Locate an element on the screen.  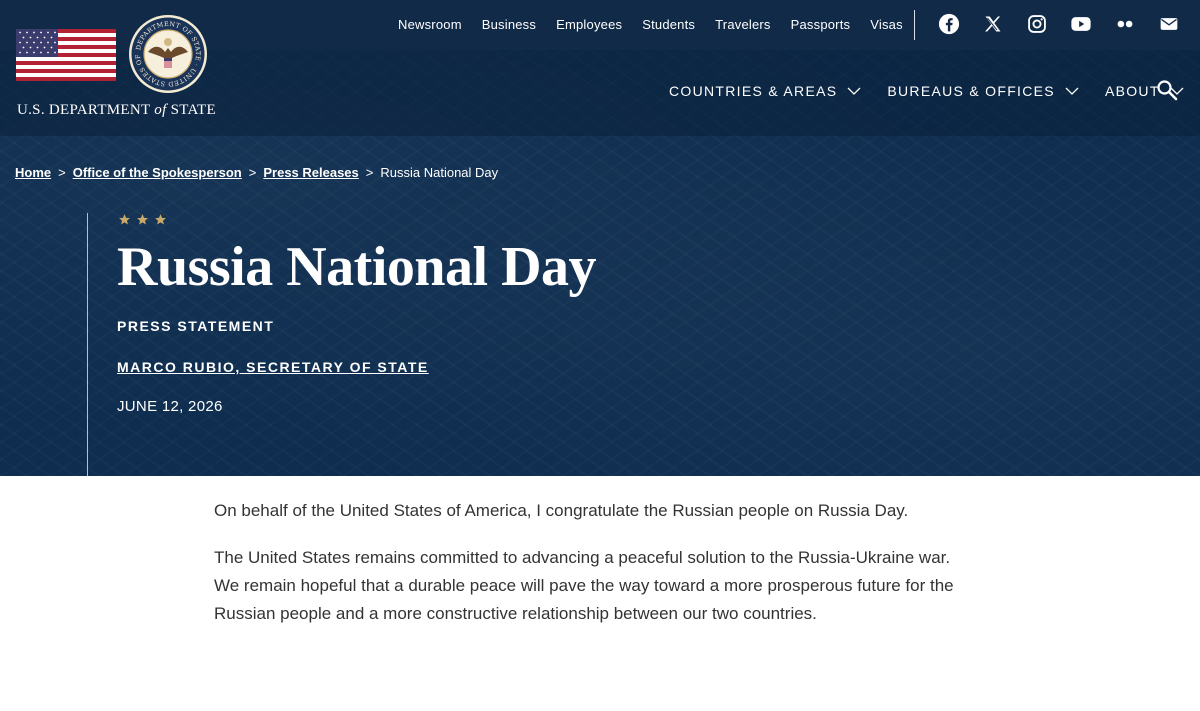
nav-about-label: ABOUT is located at coordinates (1132, 91).